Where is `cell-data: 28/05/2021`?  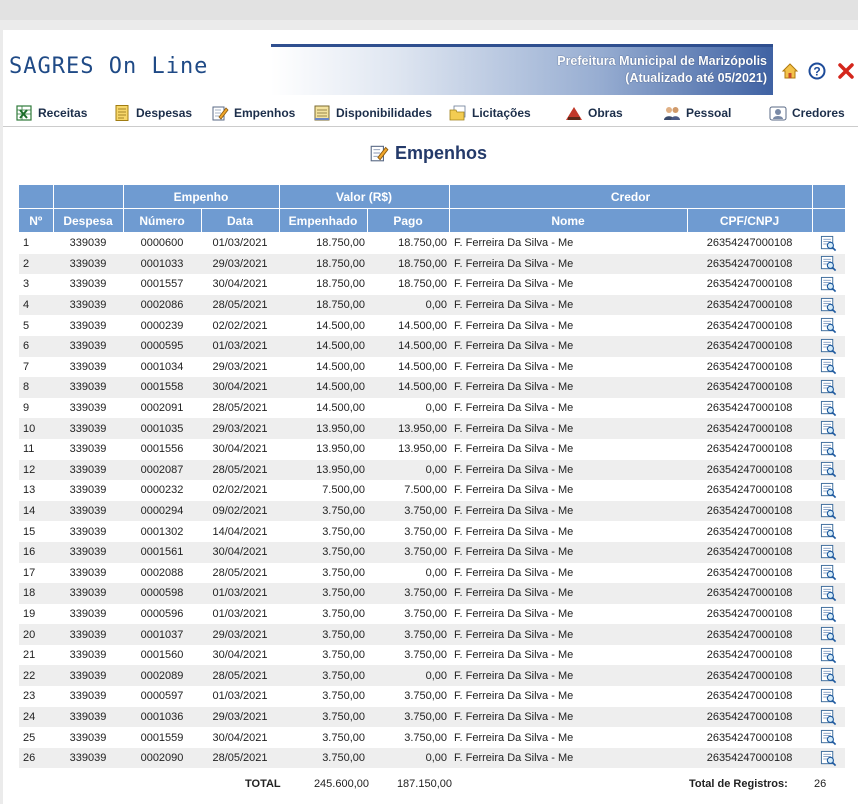 cell-data: 28/05/2021 is located at coordinates (240, 758).